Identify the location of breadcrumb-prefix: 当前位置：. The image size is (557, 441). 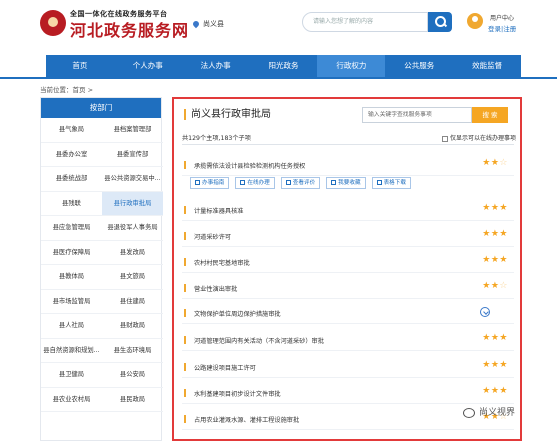
(56, 90).